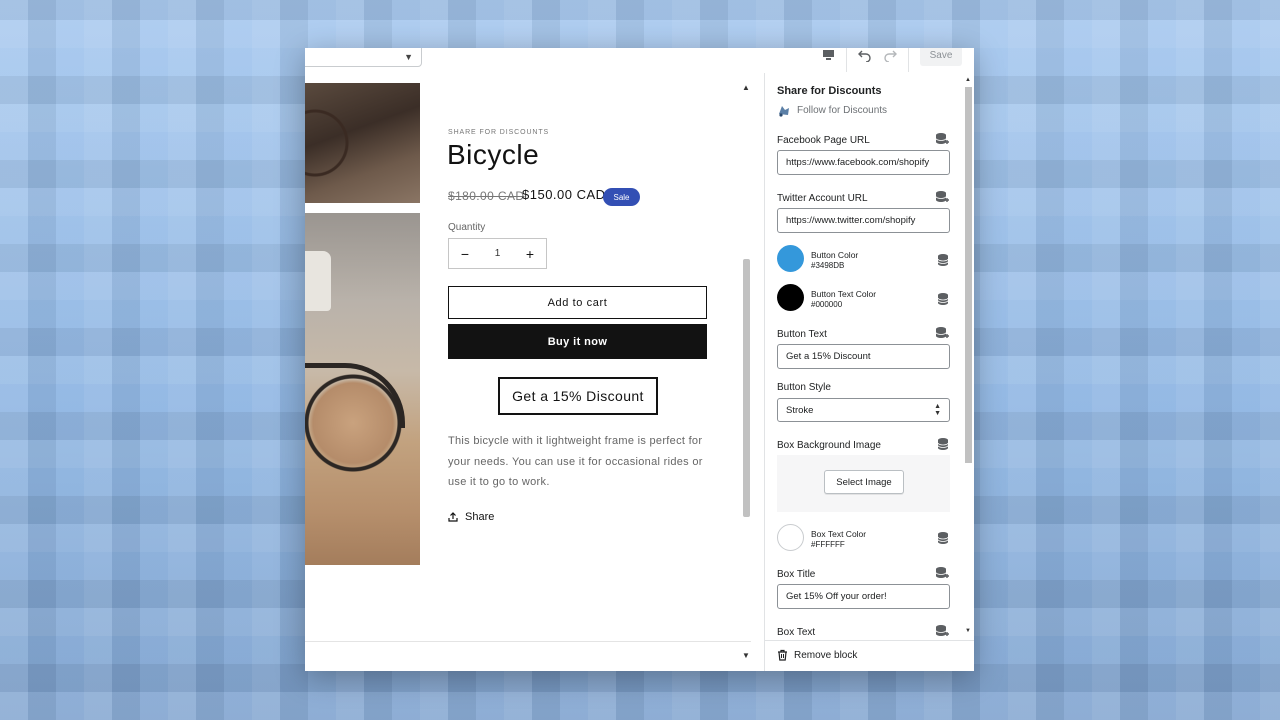 The height and width of the screenshot is (720, 1280). Describe the element at coordinates (937, 410) in the screenshot. I see `select-arrows-icon: ▲ ▼` at that location.